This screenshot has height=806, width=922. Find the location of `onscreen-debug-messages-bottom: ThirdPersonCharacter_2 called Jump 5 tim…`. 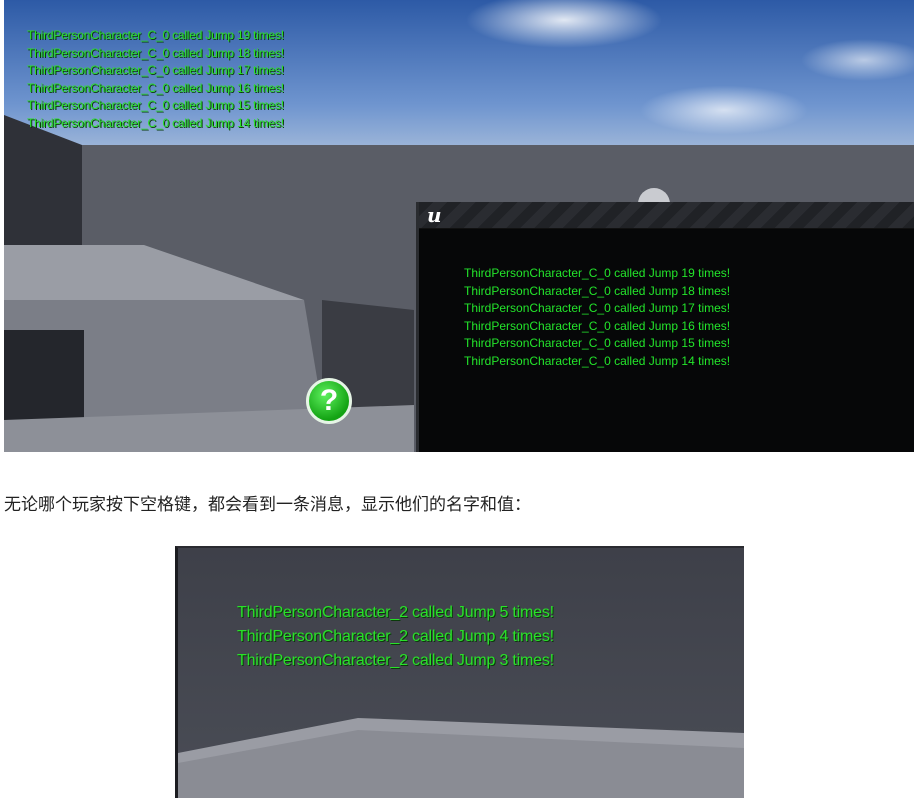

onscreen-debug-messages-bottom: ThirdPersonCharacter_2 called Jump 5 tim… is located at coordinates (395, 637).